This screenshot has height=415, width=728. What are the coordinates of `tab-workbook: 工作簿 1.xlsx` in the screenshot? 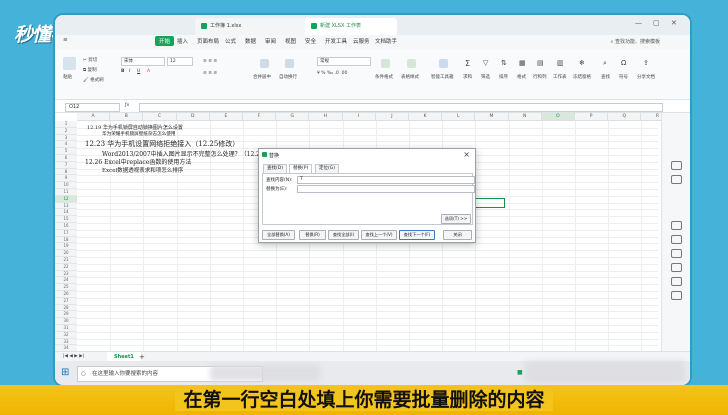 It's located at (253, 26).